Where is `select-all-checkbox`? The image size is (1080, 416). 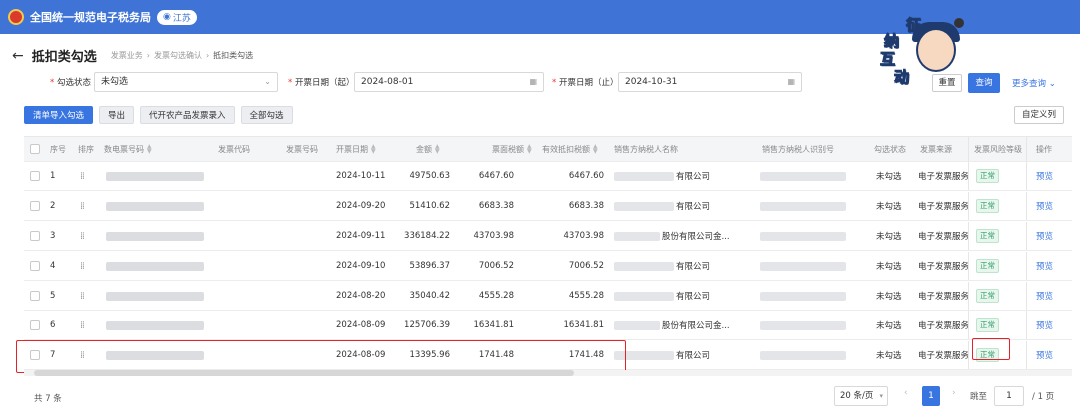
select-all-checkbox is located at coordinates (35, 149).